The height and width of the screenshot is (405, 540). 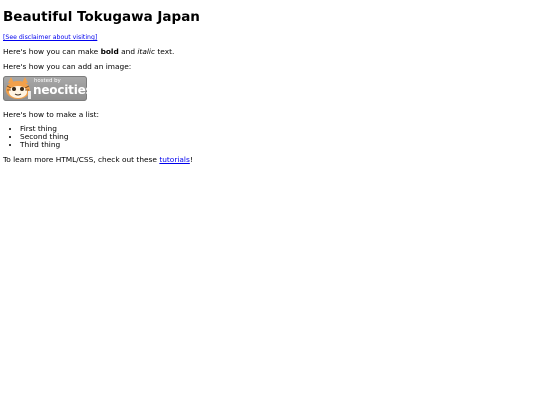 I want to click on list-intro: Here's how to make a list:, so click(x=51, y=115).